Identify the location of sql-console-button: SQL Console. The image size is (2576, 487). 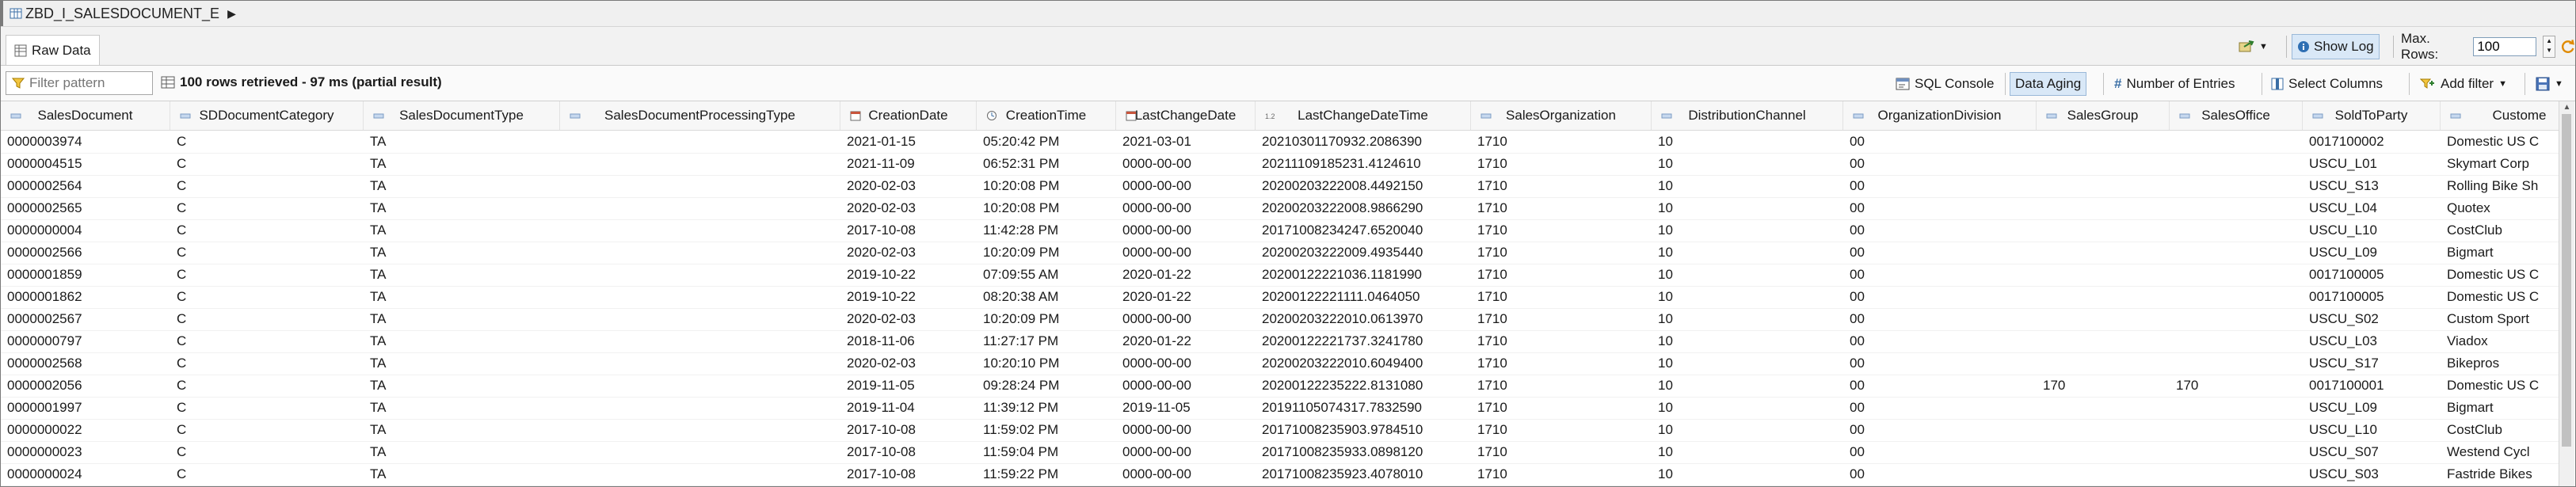
(1945, 84).